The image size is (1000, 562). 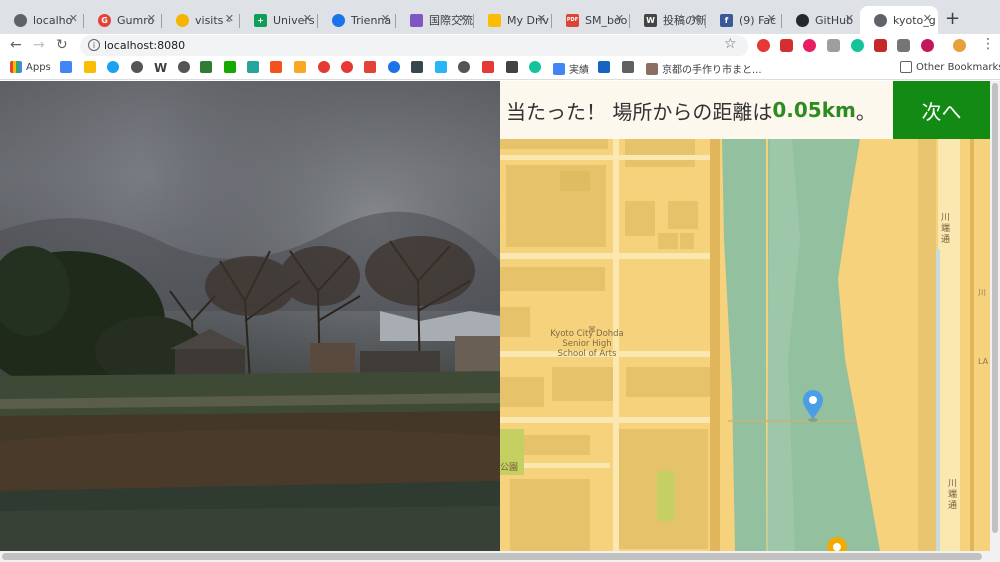 I want to click on red-extension-icon, so click(x=927, y=45).